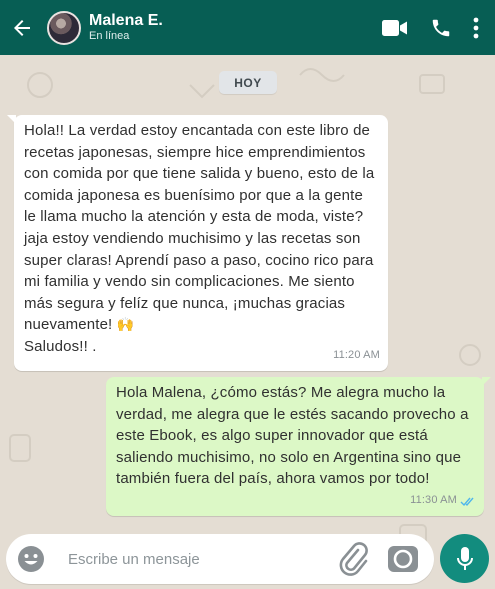 This screenshot has width=495, height=589. I want to click on avatar, so click(64, 27).